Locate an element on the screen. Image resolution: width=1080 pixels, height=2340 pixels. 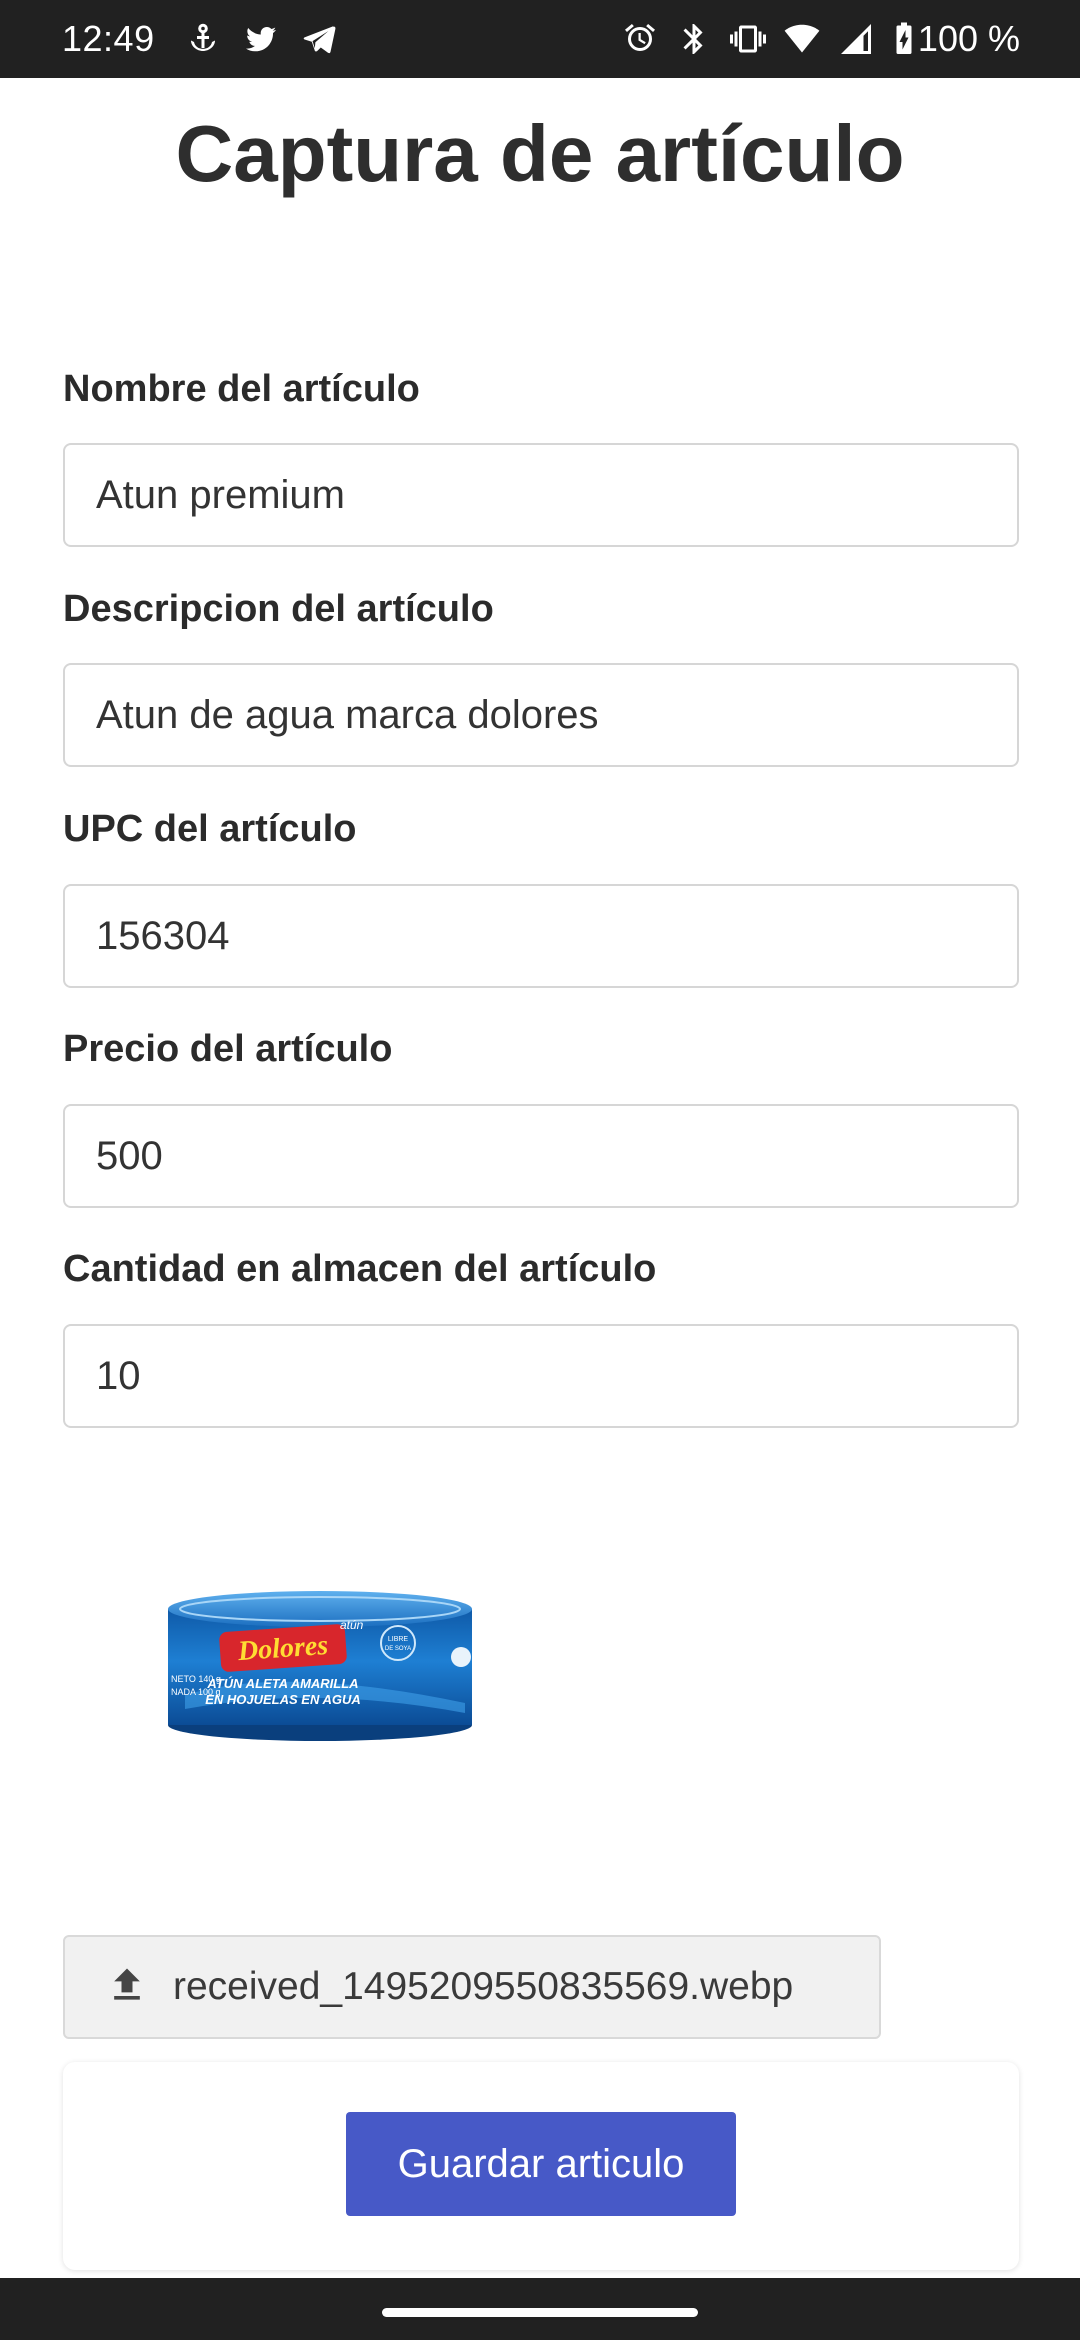
stock-label: Cantidad en almacen del artículo is located at coordinates (360, 1269).